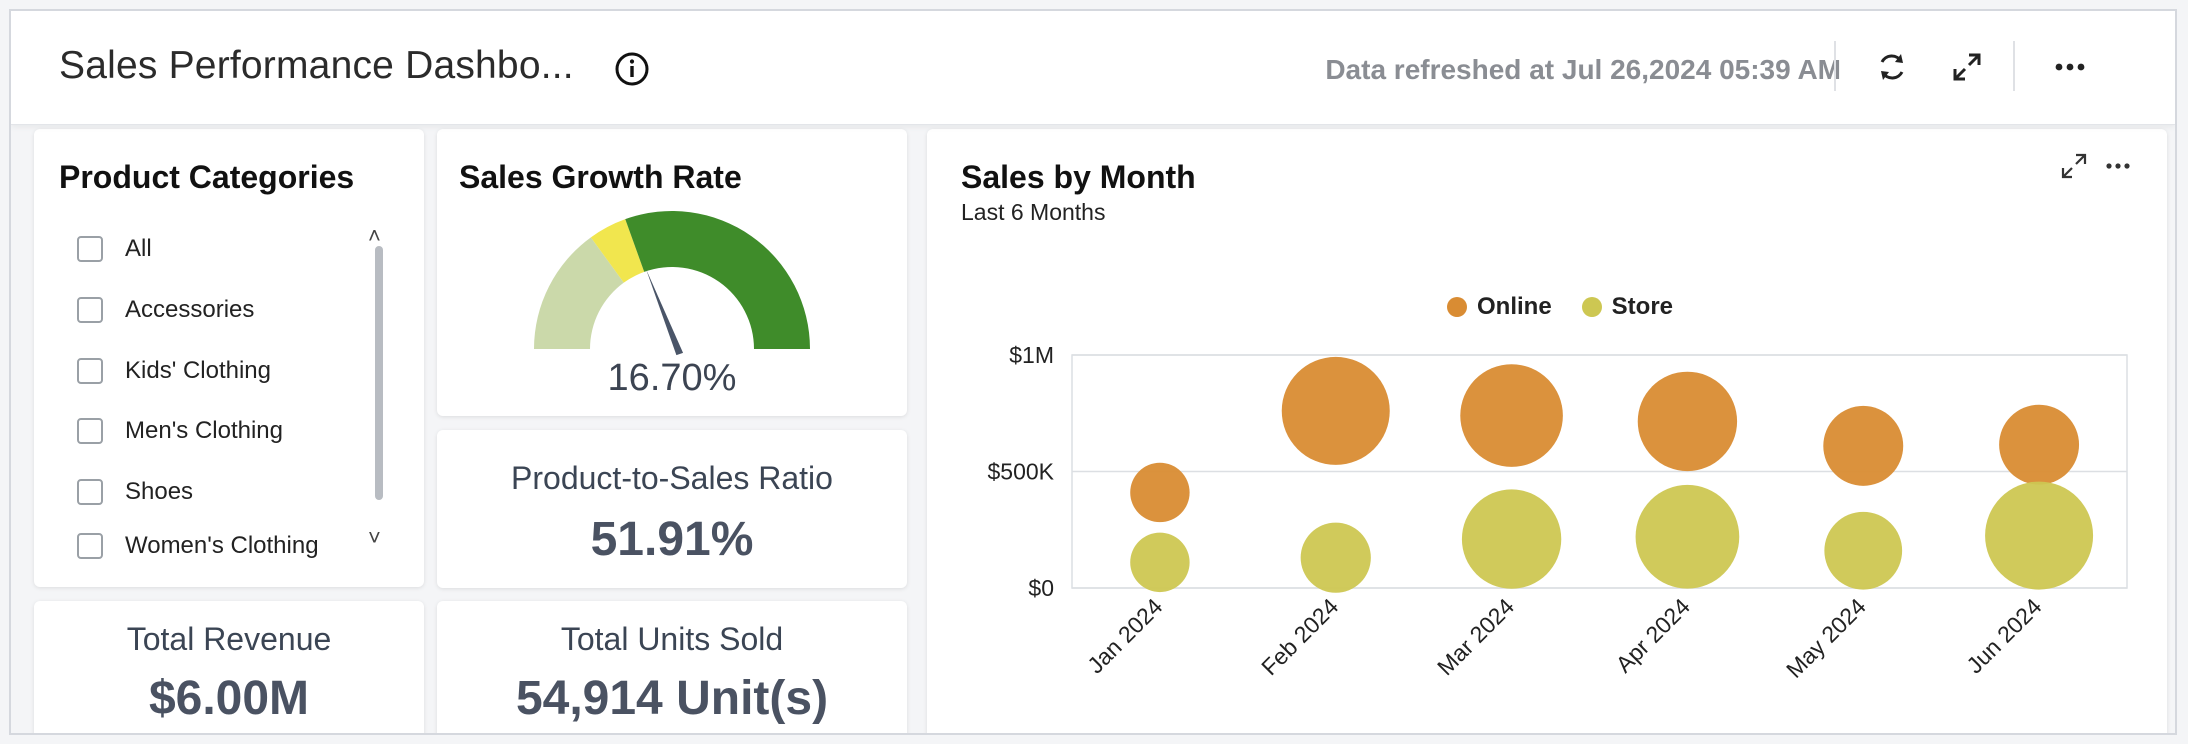  Describe the element at coordinates (1967, 67) in the screenshot. I see `fullscreen-icon` at that location.